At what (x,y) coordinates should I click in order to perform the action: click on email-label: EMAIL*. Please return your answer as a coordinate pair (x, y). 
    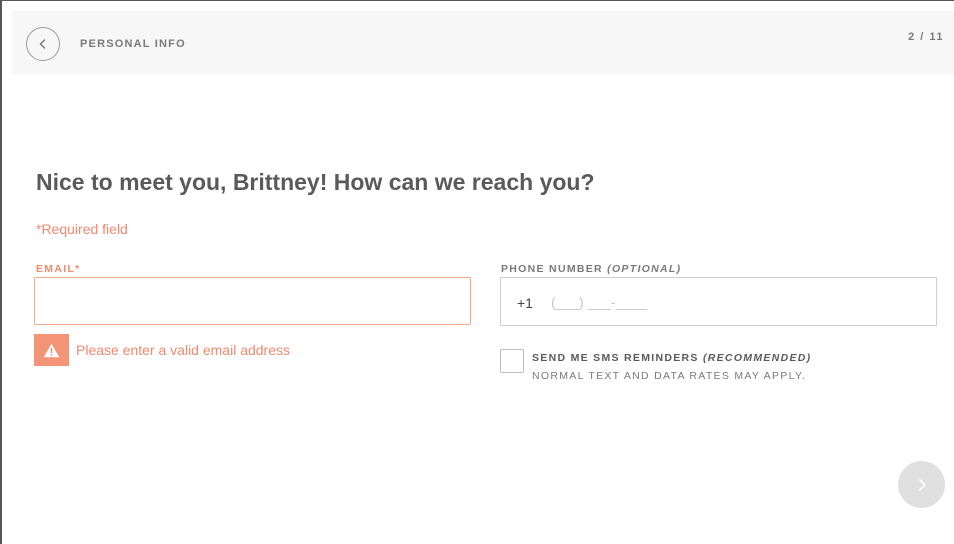
    Looking at the image, I should click on (58, 269).